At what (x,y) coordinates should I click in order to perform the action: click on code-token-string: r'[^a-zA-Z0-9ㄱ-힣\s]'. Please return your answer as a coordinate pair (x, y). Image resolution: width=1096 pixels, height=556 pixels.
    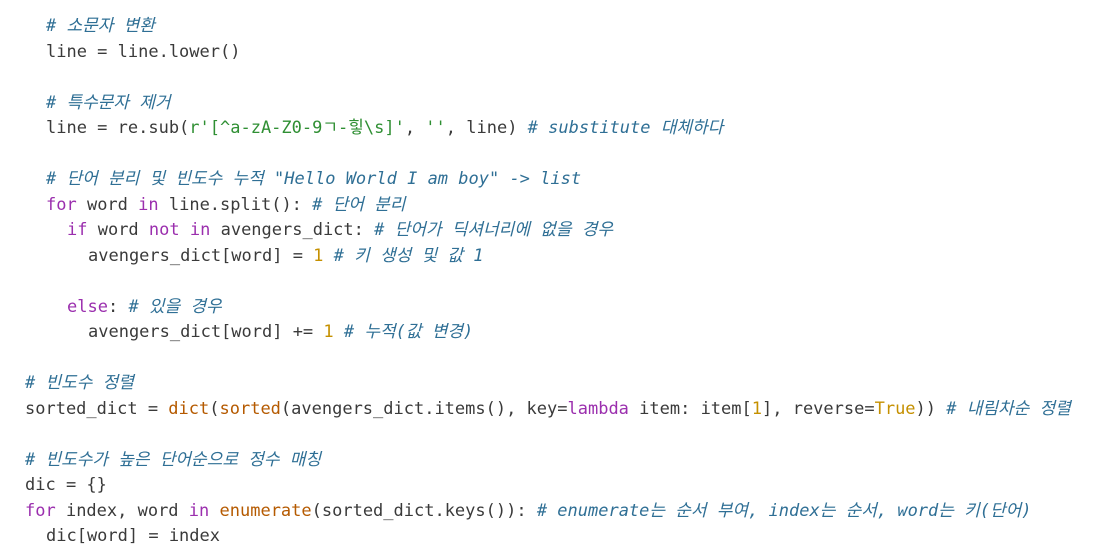
    Looking at the image, I should click on (297, 128).